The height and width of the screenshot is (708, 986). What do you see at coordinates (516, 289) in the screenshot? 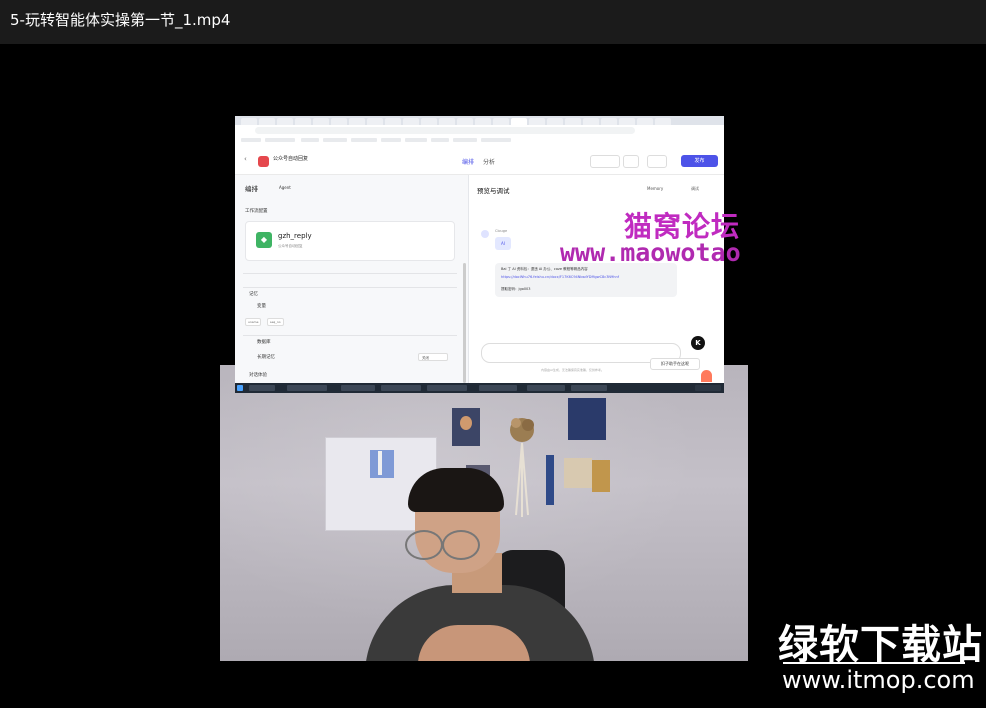
I see `message-code: 提取密码：jgo003` at bounding box center [516, 289].